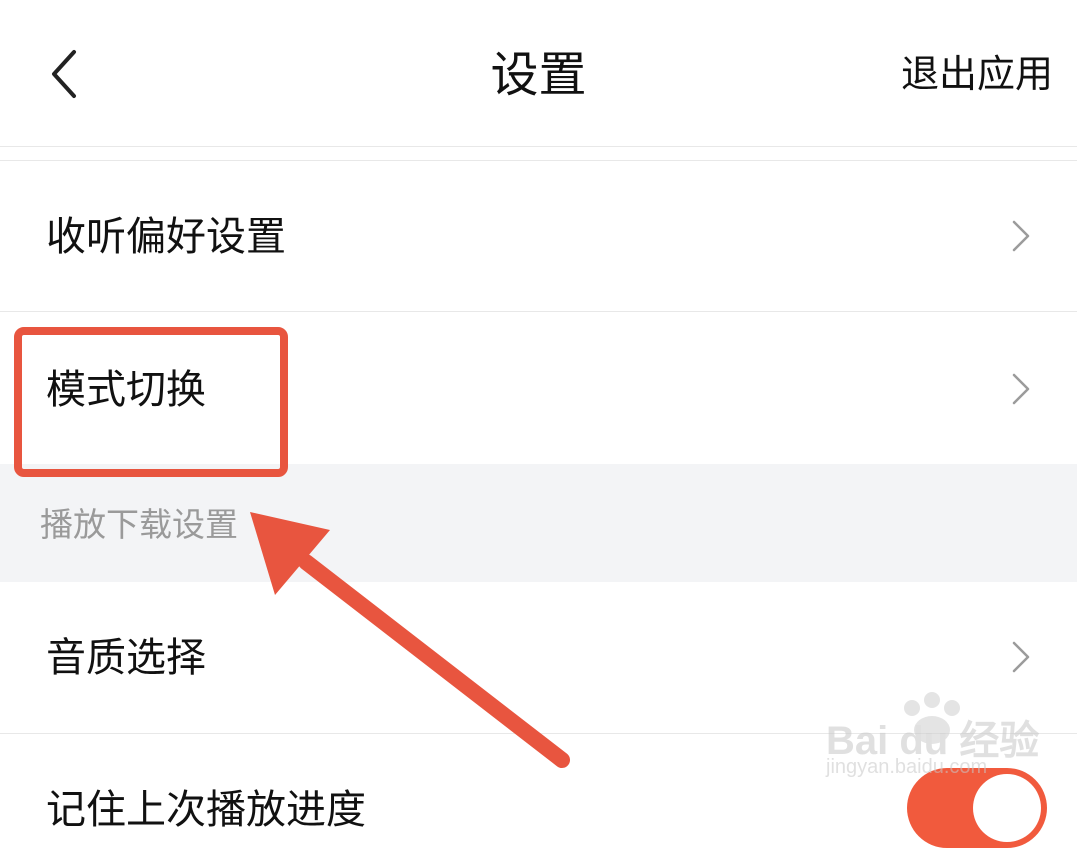 The height and width of the screenshot is (848, 1077). What do you see at coordinates (166, 237) in the screenshot?
I see `row-label: 收听偏好设置` at bounding box center [166, 237].